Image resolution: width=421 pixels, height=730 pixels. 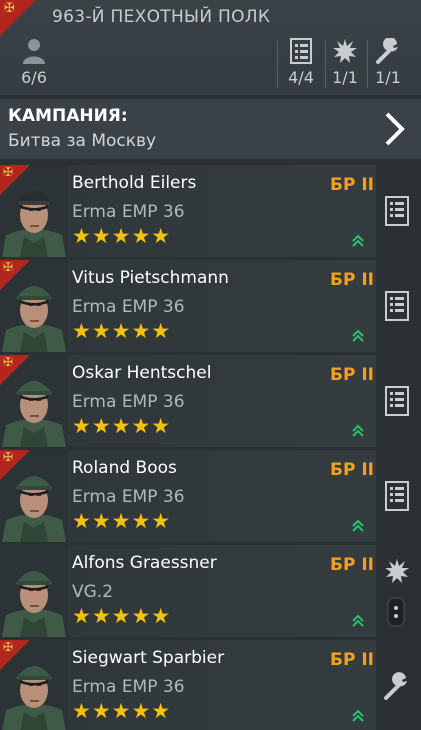 I want to click on campaign-name: Битва за Москву, so click(x=82, y=141).